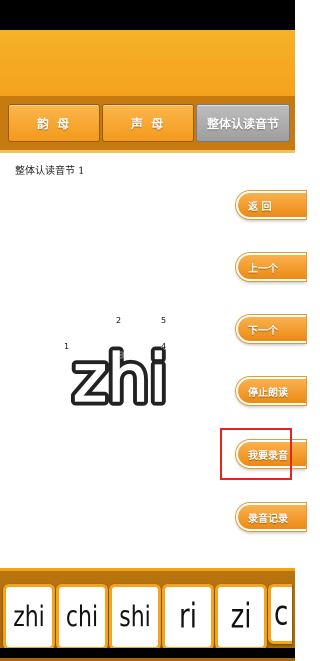  Describe the element at coordinates (54, 123) in the screenshot. I see `tab-finals: 韵 母` at that location.